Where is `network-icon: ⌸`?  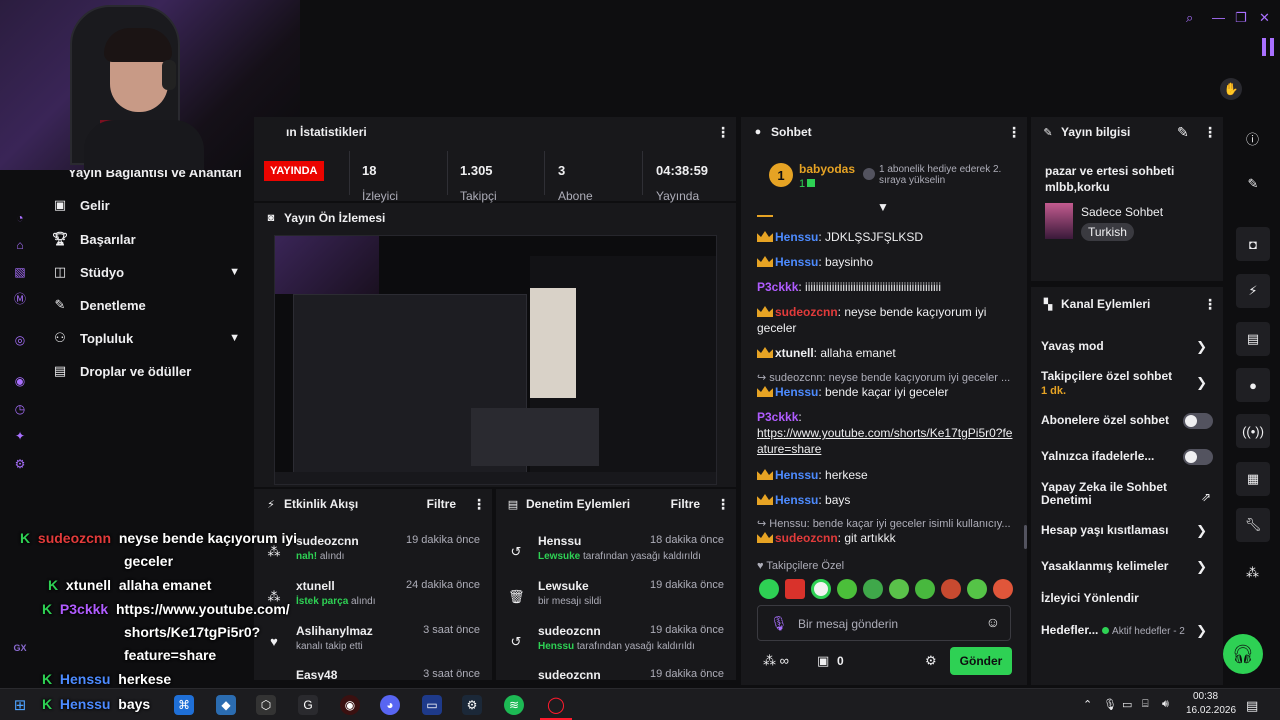
network-icon: ⌸ is located at coordinates (1145, 704).